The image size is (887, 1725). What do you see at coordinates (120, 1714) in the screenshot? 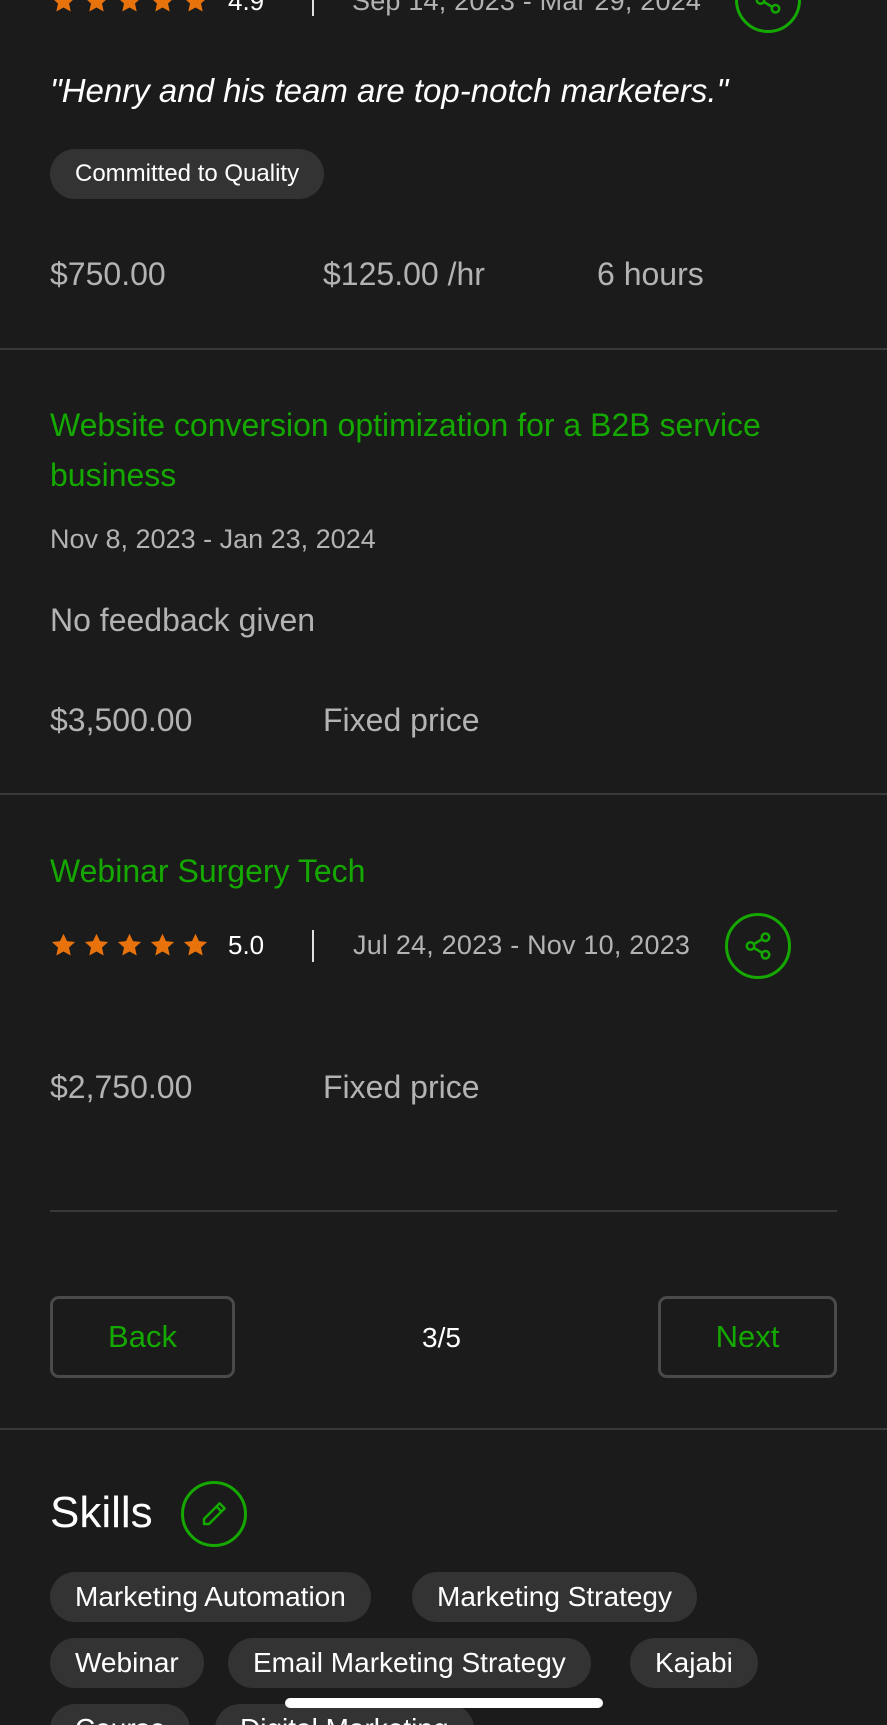
I see `skill-chip: Course` at bounding box center [120, 1714].